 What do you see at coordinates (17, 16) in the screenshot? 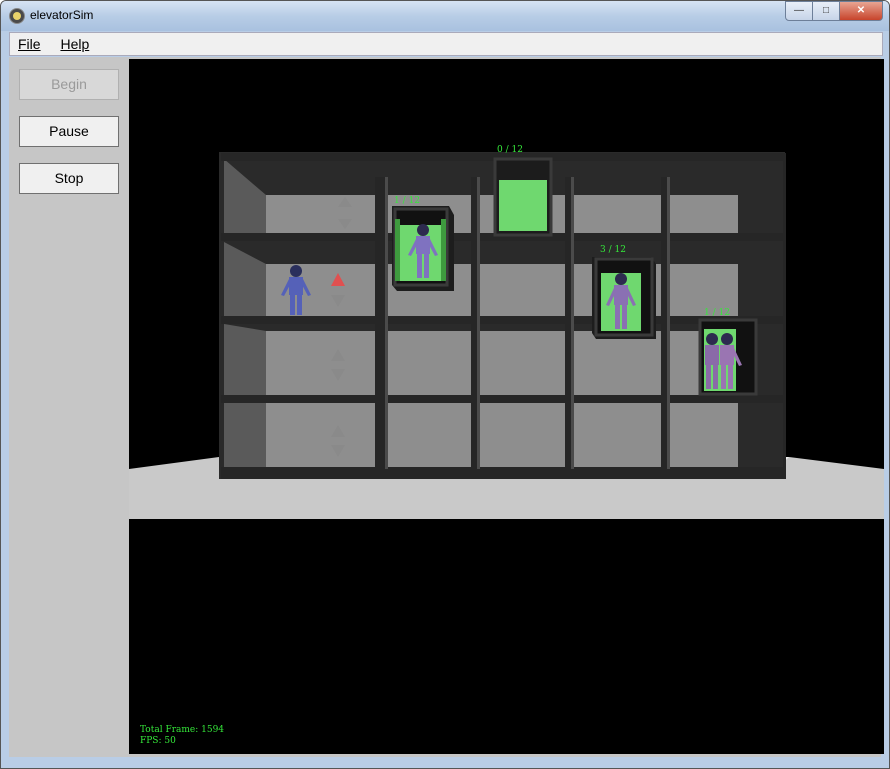
I see `app-icon` at bounding box center [17, 16].